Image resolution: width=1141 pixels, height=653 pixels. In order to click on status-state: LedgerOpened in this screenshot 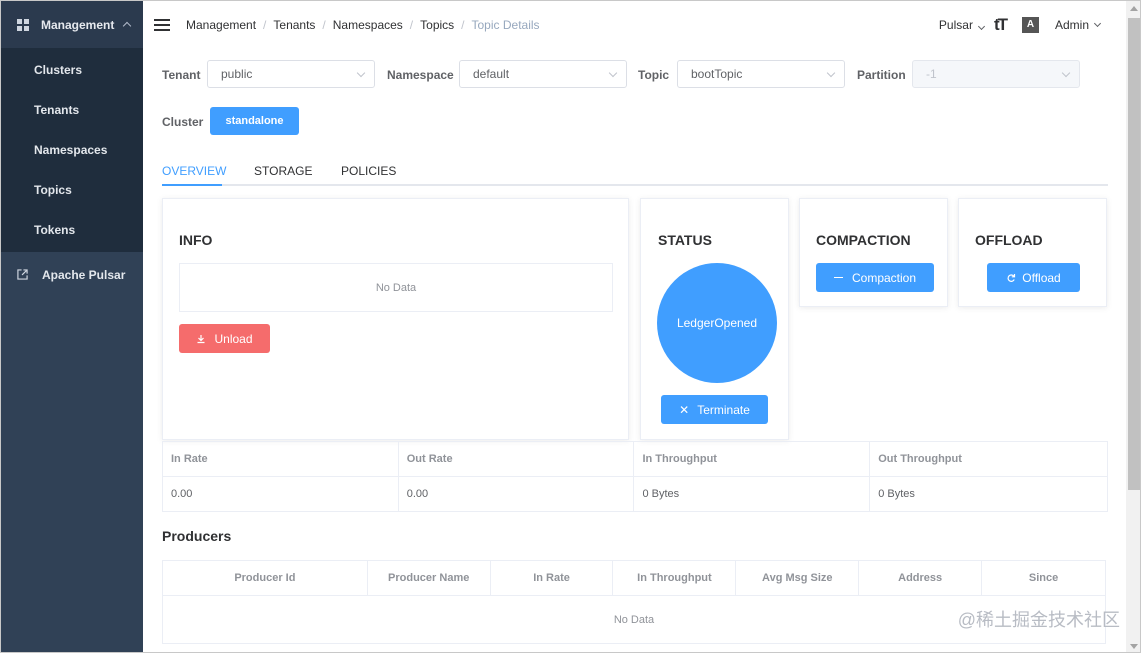, I will do `click(717, 323)`.